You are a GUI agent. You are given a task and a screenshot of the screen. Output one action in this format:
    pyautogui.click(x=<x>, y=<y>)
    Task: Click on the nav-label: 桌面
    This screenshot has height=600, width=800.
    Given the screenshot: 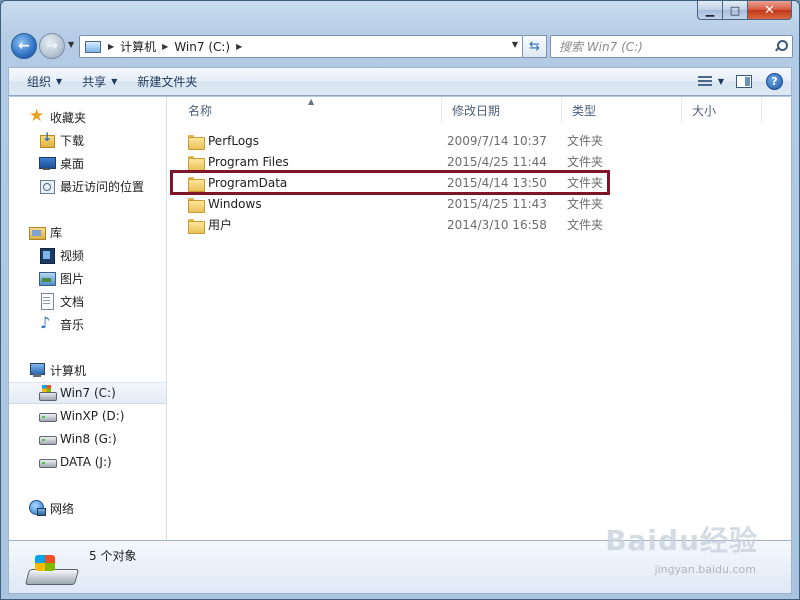 What is the action you would take?
    pyautogui.click(x=72, y=163)
    